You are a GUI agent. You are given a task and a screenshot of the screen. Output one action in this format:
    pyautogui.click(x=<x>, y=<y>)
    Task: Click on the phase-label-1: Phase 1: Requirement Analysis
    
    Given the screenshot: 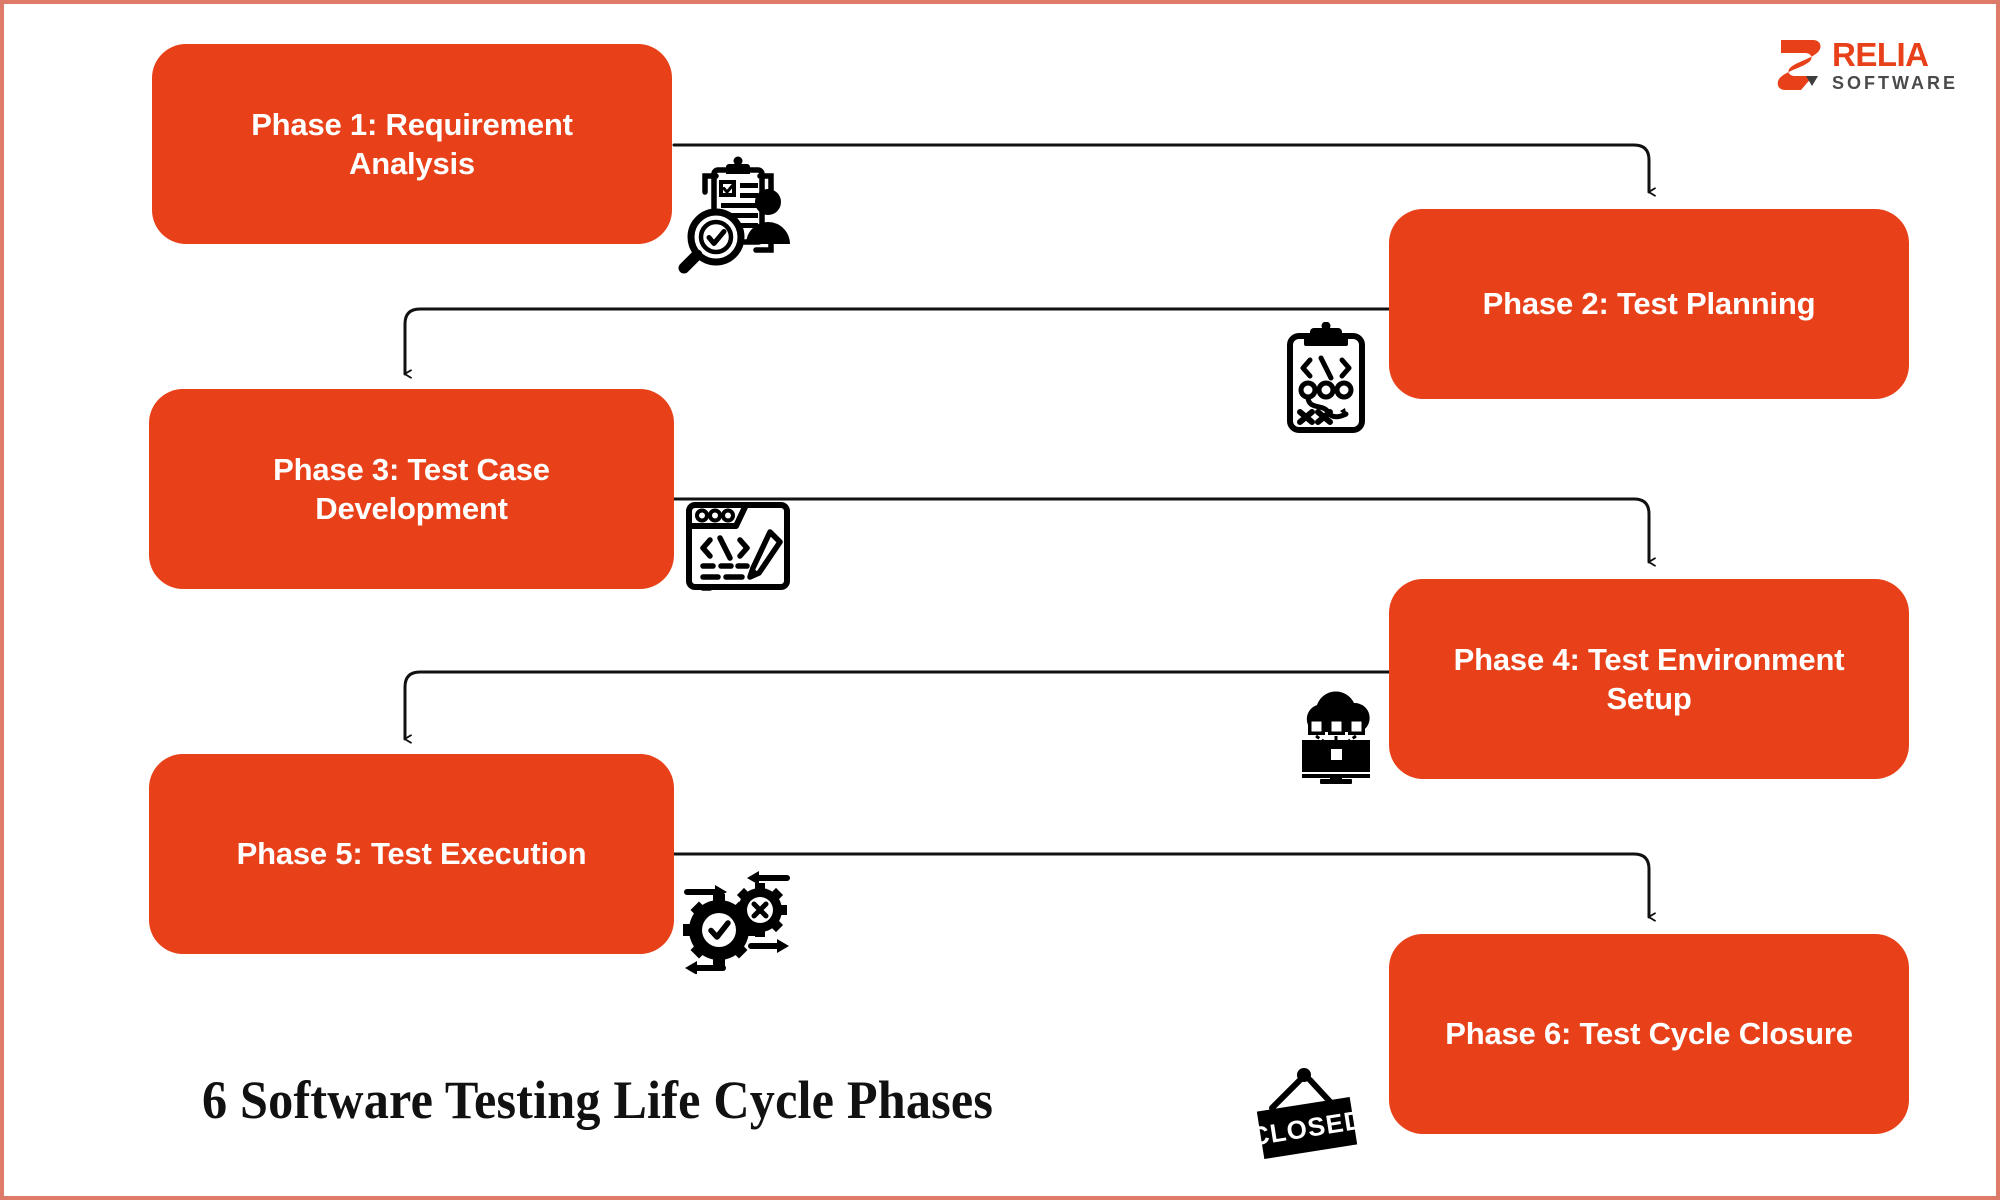 What is the action you would take?
    pyautogui.click(x=412, y=143)
    